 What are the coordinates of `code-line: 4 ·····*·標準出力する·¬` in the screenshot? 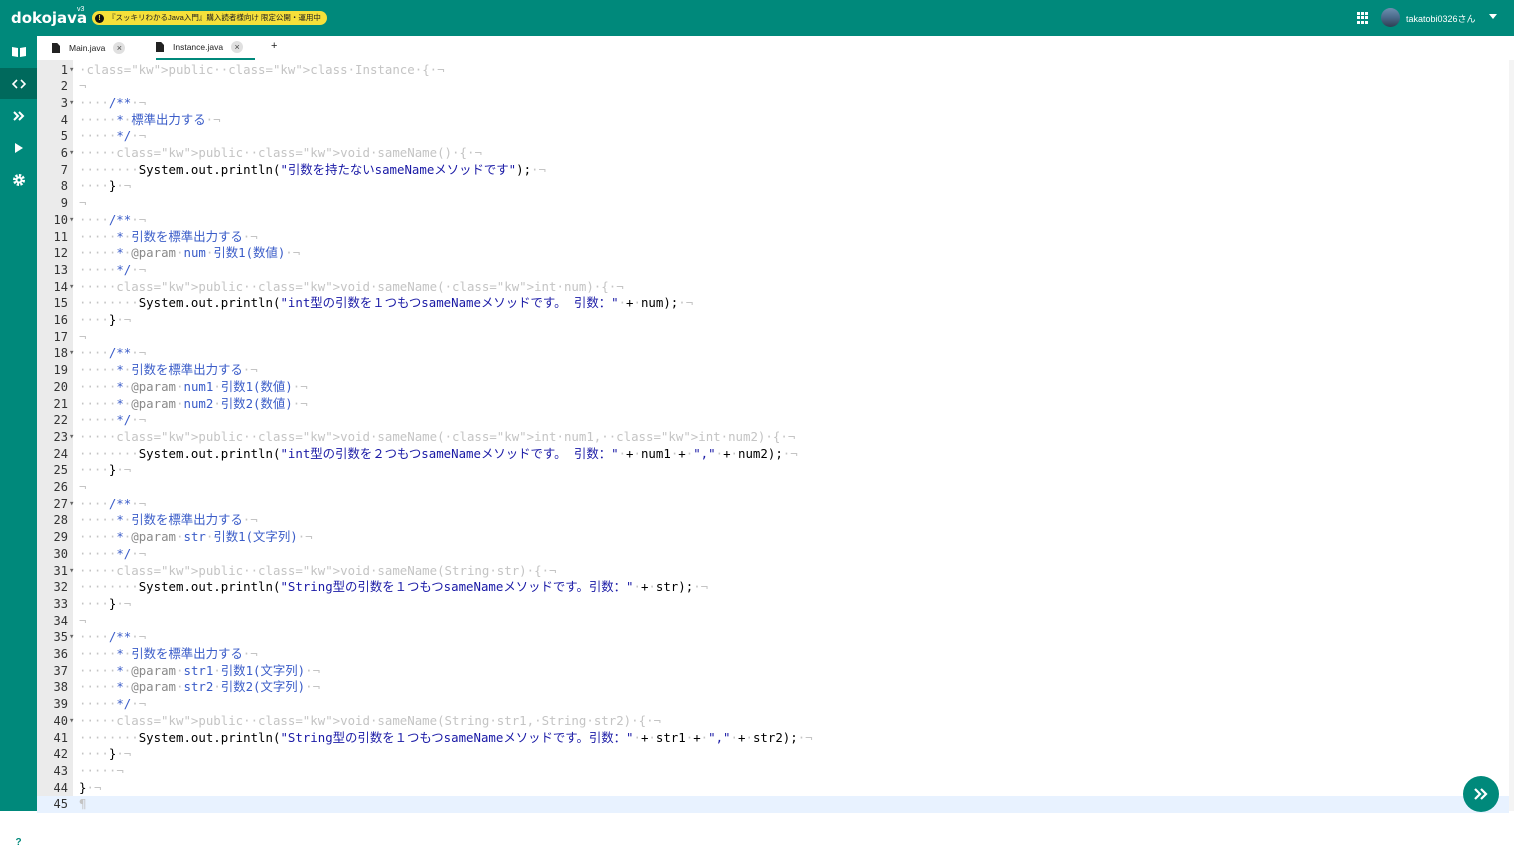 It's located at (773, 120).